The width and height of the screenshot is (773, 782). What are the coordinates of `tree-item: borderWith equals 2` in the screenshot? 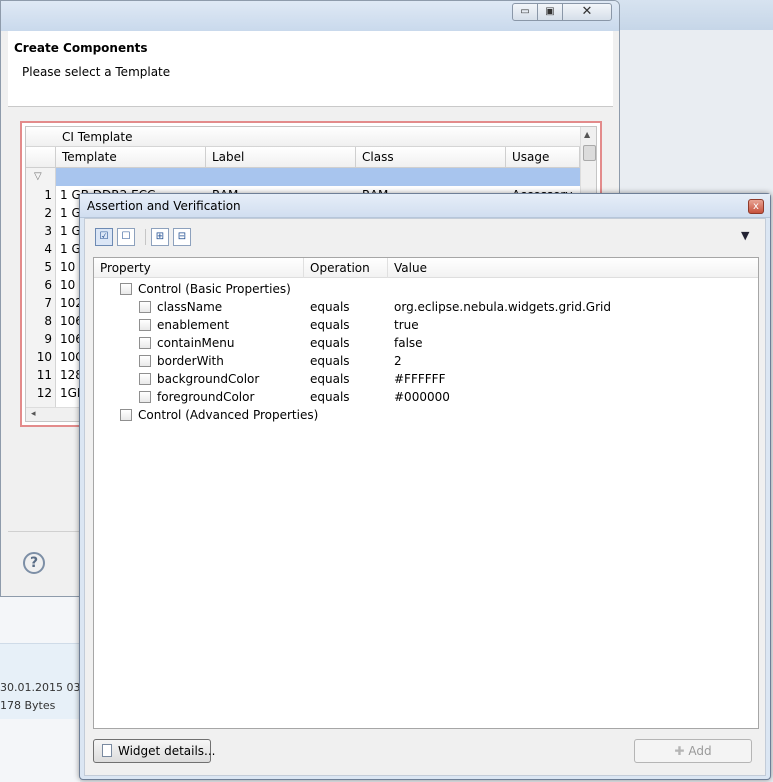 It's located at (426, 361).